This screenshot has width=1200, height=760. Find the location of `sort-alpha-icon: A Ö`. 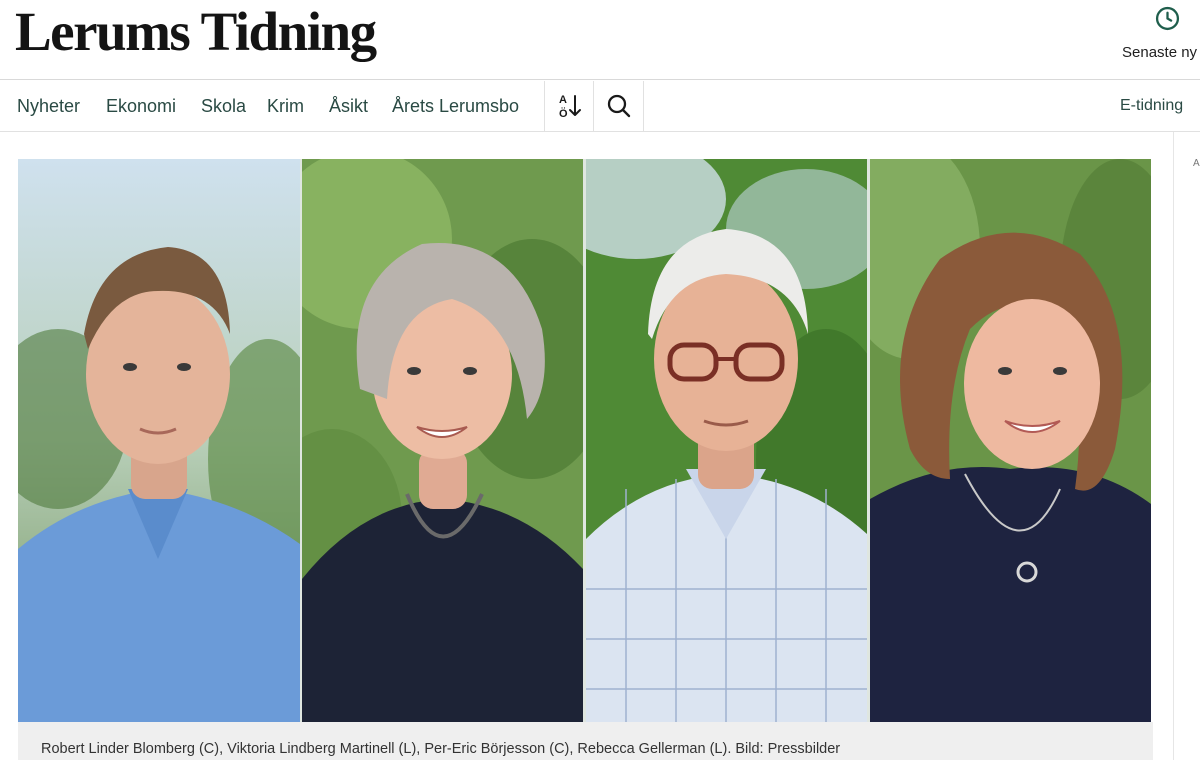

sort-alpha-icon: A Ö is located at coordinates (570, 107).